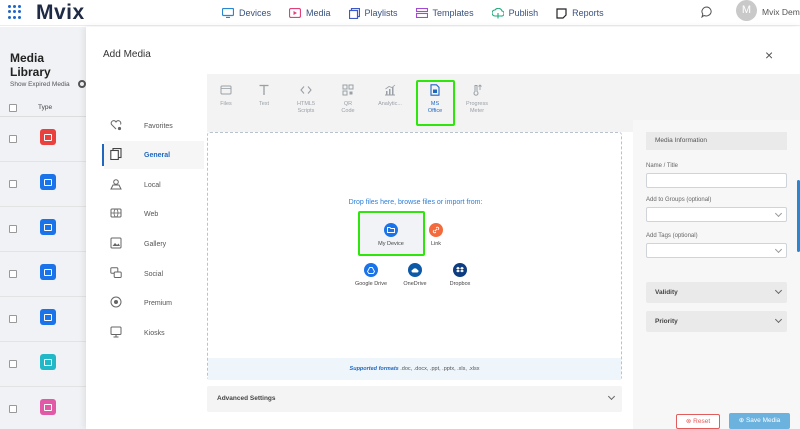 Image resolution: width=800 pixels, height=429 pixels. Describe the element at coordinates (154, 244) in the screenshot. I see `menu-gallery: Gallery` at that location.